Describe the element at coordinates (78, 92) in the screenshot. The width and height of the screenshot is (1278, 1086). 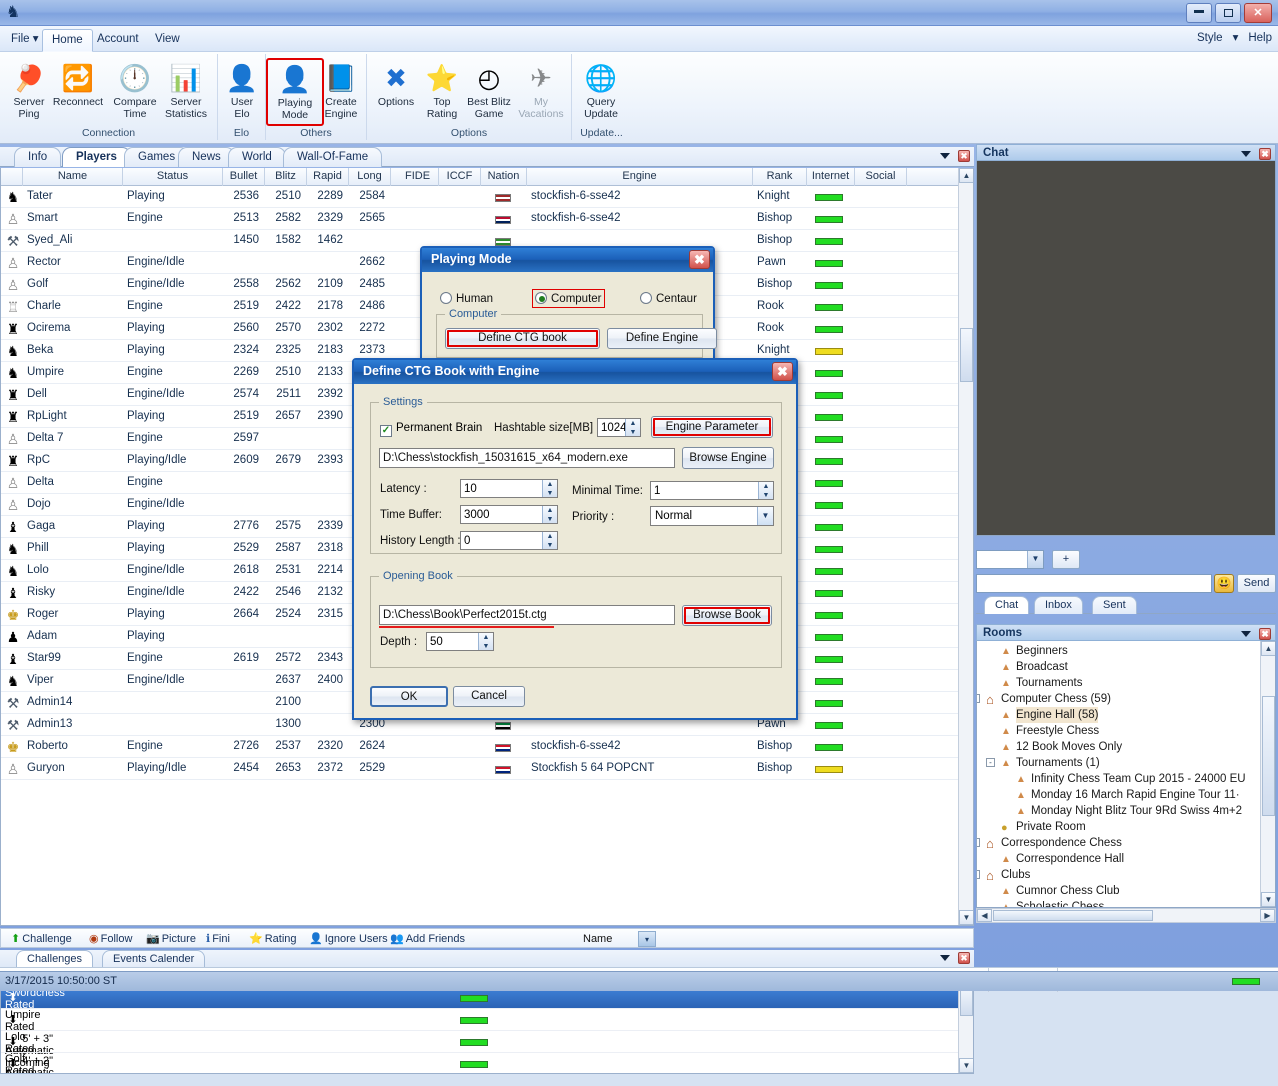
I see `ribbon-reconnect: 🔁 Reconnect` at that location.